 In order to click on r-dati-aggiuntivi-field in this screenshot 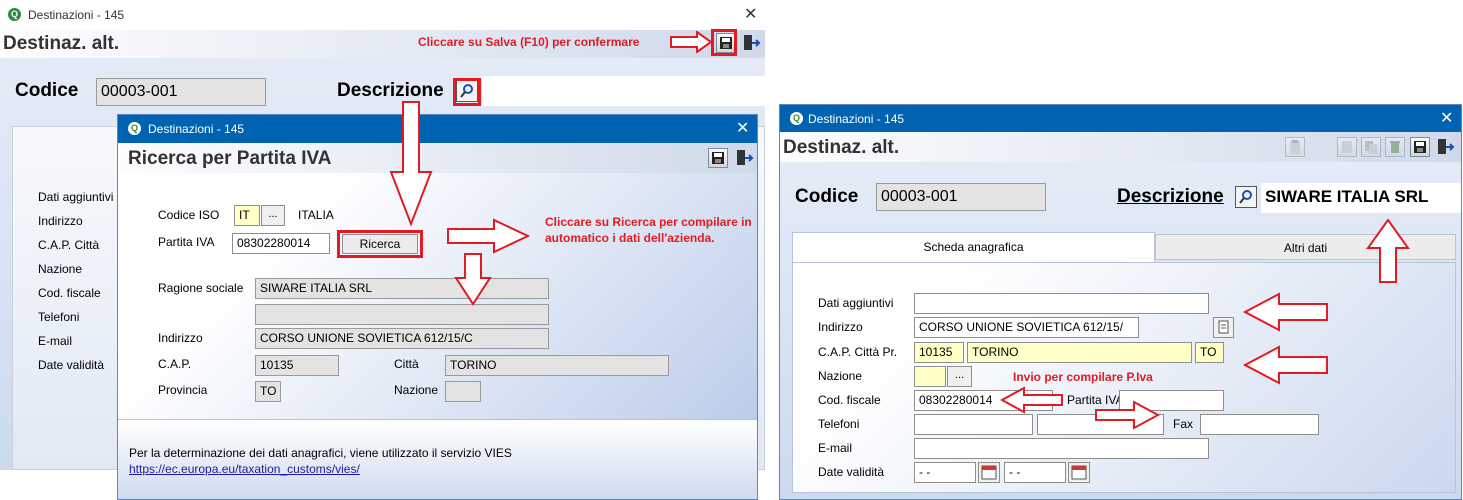, I will do `click(1061, 303)`.